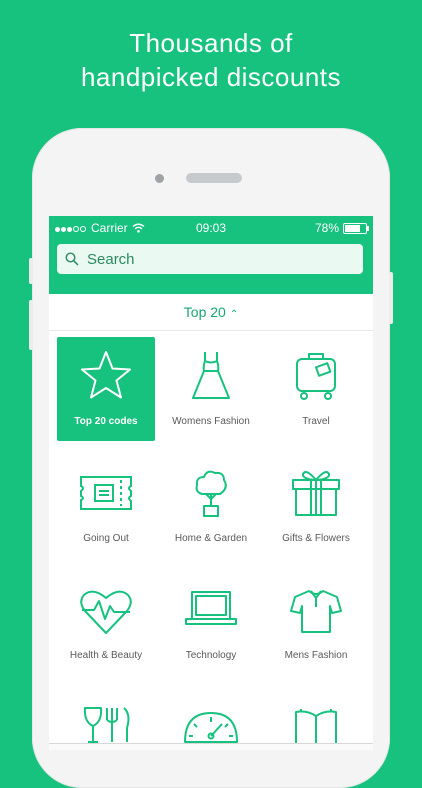  What do you see at coordinates (106, 493) in the screenshot?
I see `ticket-icon` at bounding box center [106, 493].